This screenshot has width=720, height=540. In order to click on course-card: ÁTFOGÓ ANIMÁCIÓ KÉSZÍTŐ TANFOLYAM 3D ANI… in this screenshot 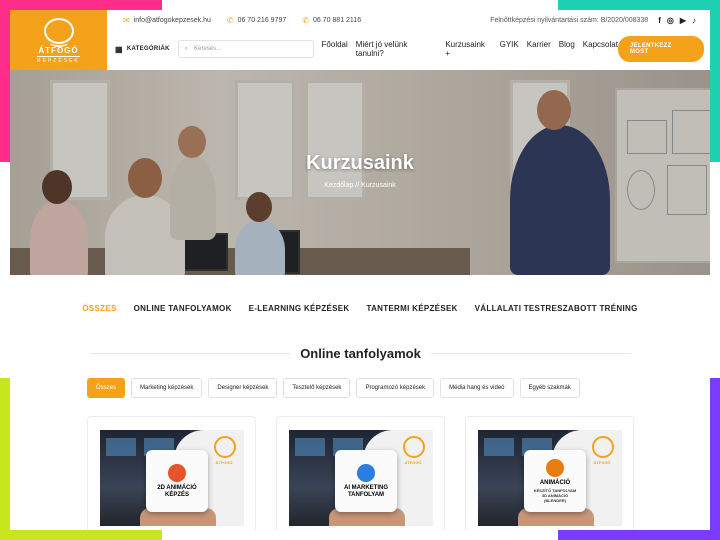, I will do `click(549, 473)`.